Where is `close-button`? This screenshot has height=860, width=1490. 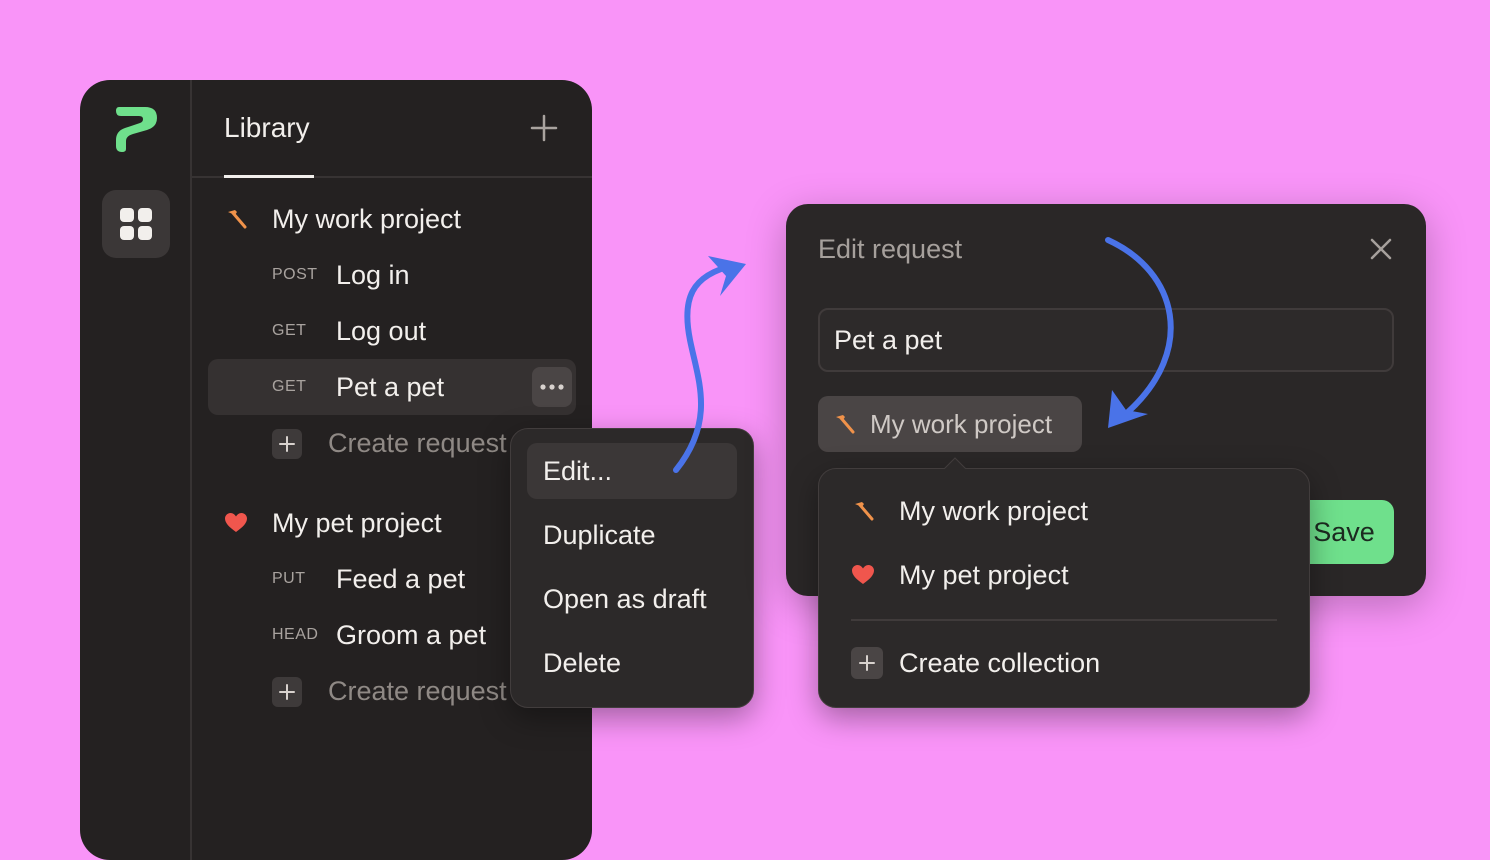 close-button is located at coordinates (1381, 251).